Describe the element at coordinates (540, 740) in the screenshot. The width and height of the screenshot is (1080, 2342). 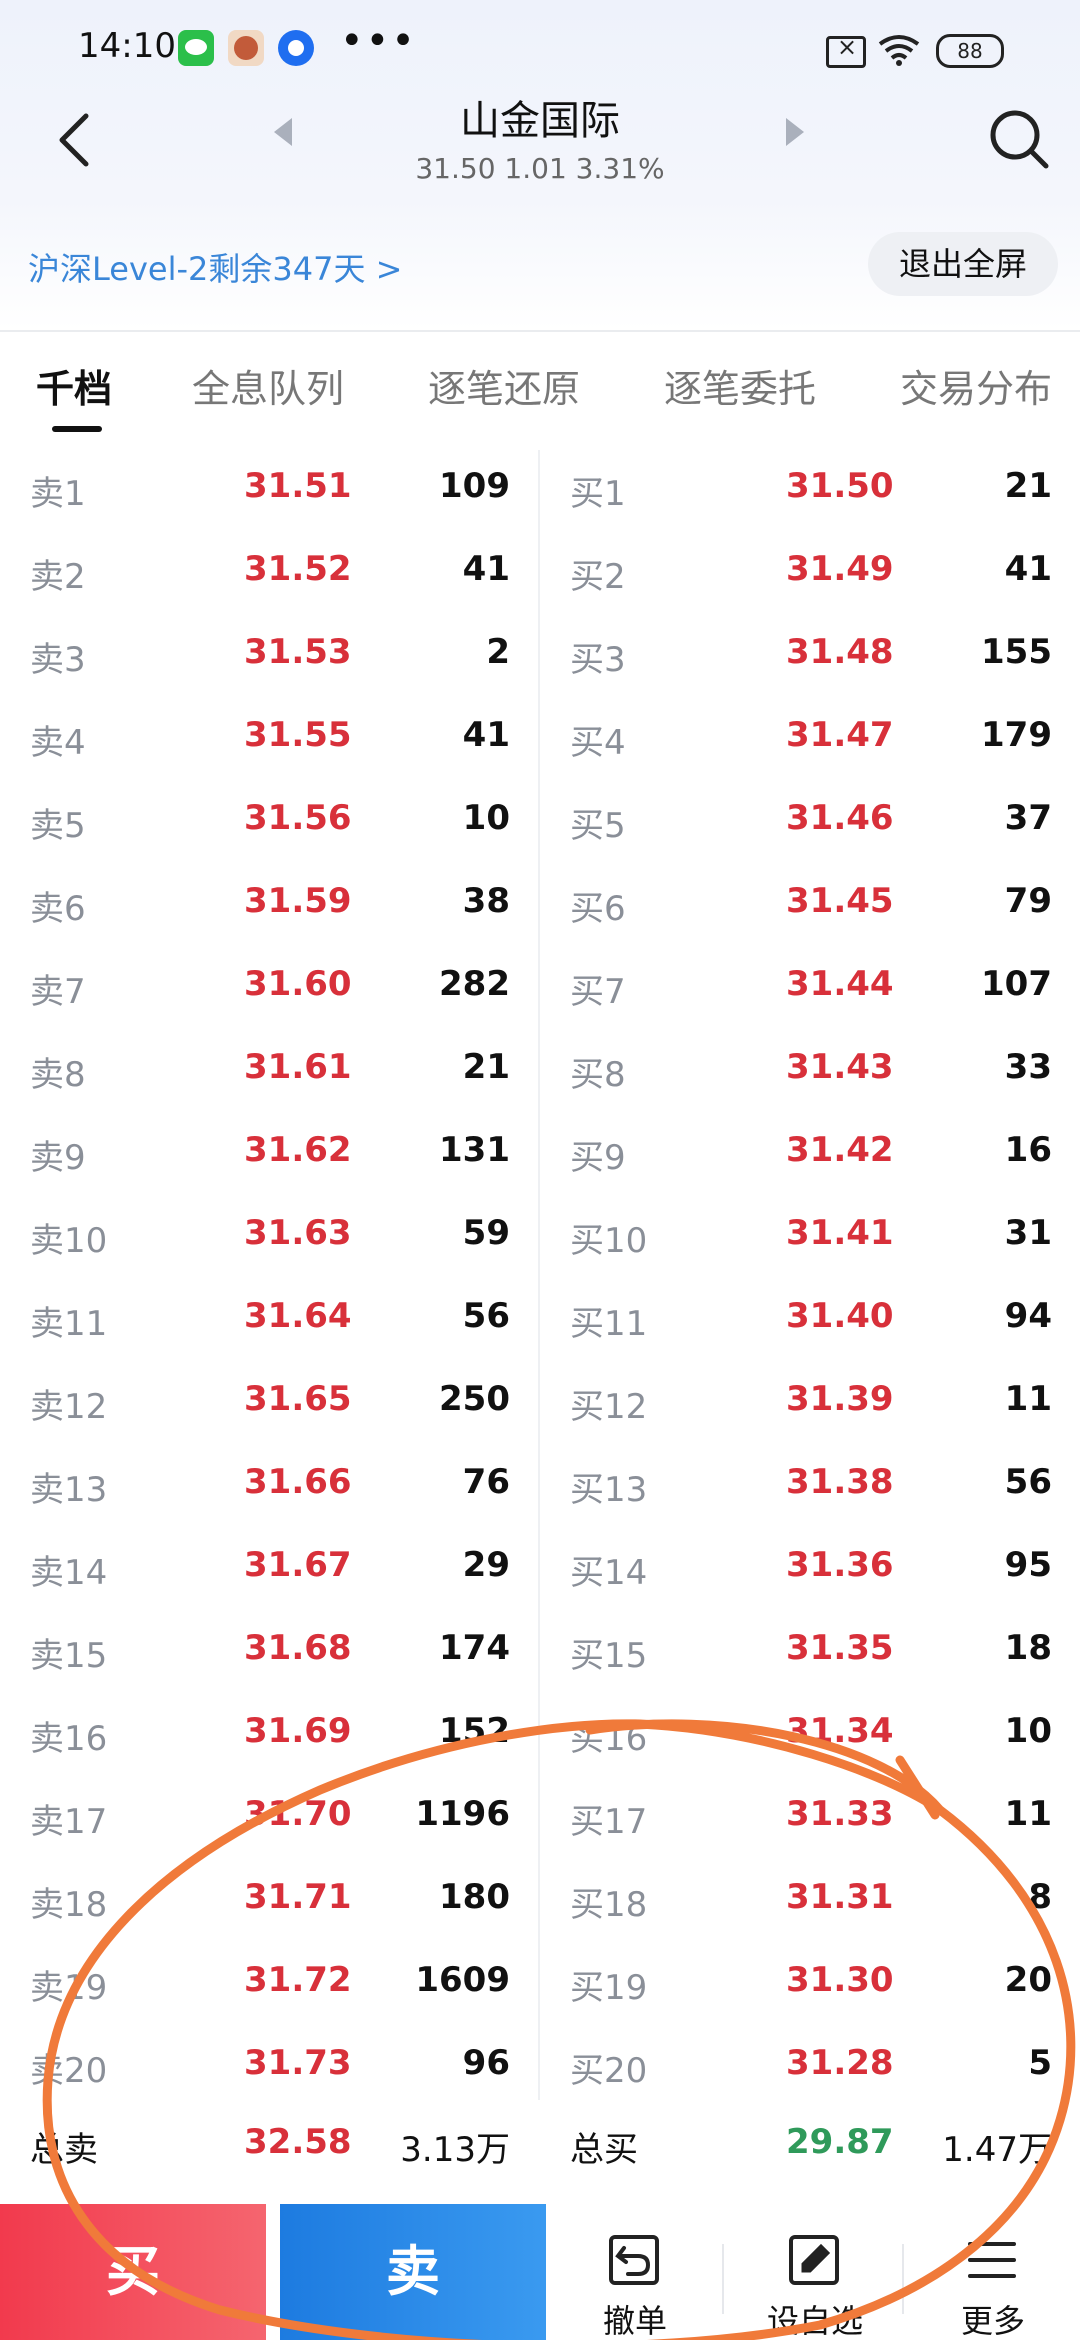
I see `order-book-row: 卖4 31.55 41 买4 31.47 179` at that location.